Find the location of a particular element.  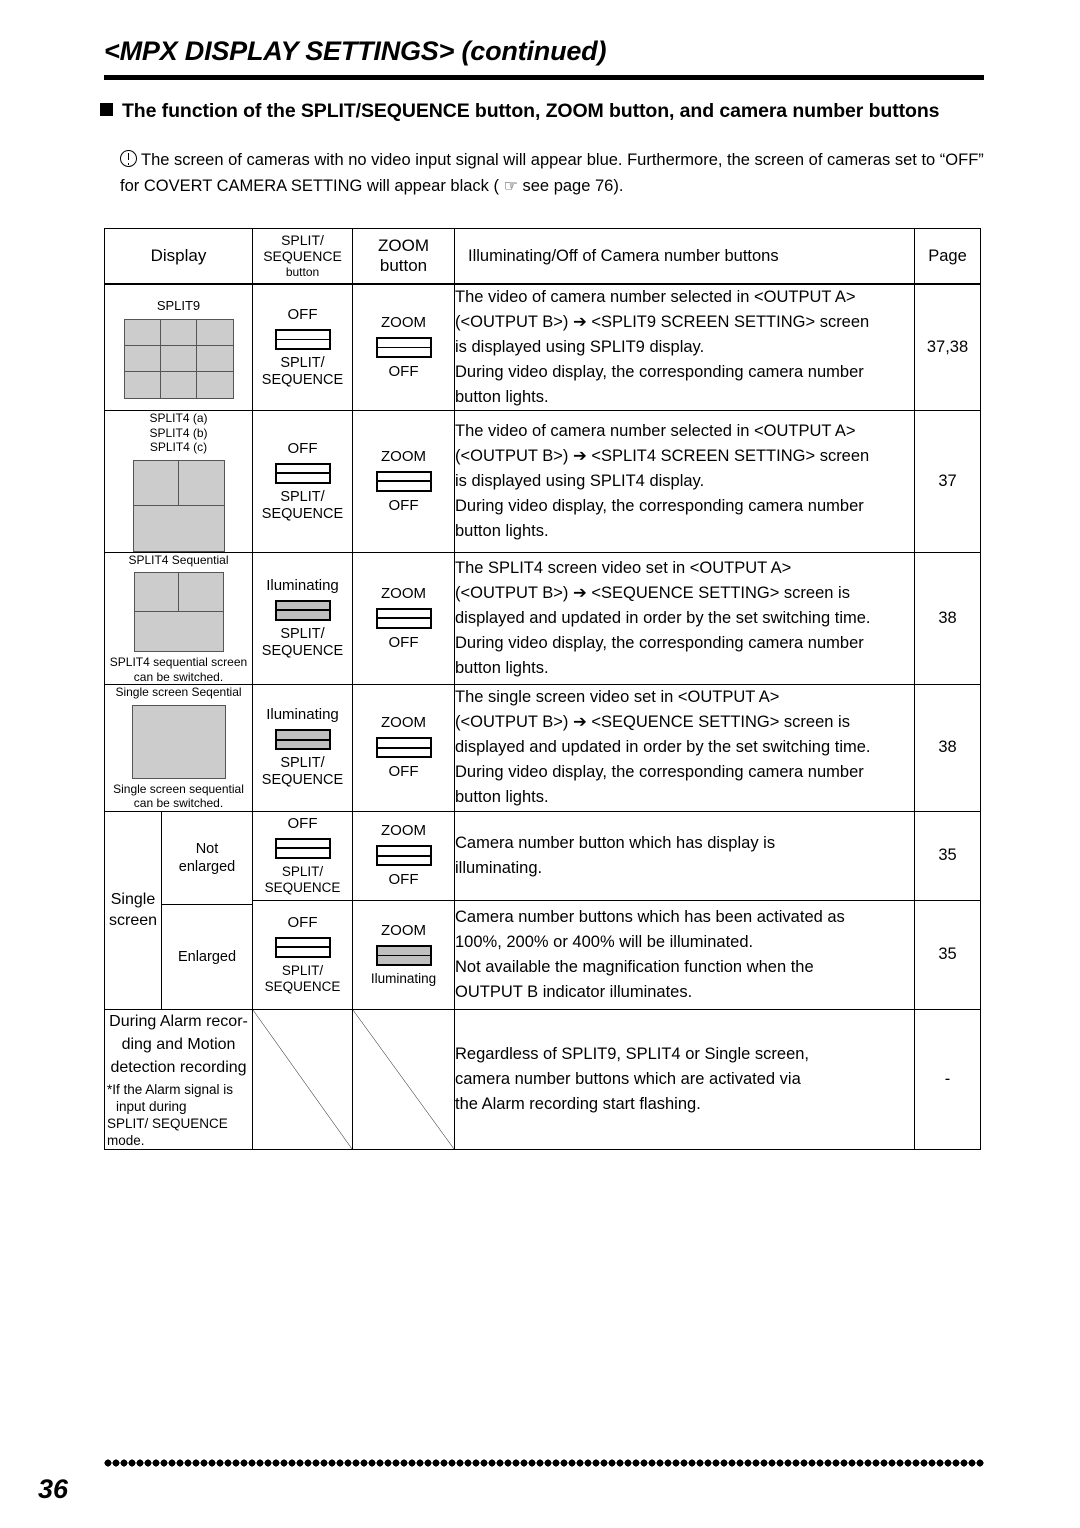

header-cell-page: Page is located at coordinates (947, 256).